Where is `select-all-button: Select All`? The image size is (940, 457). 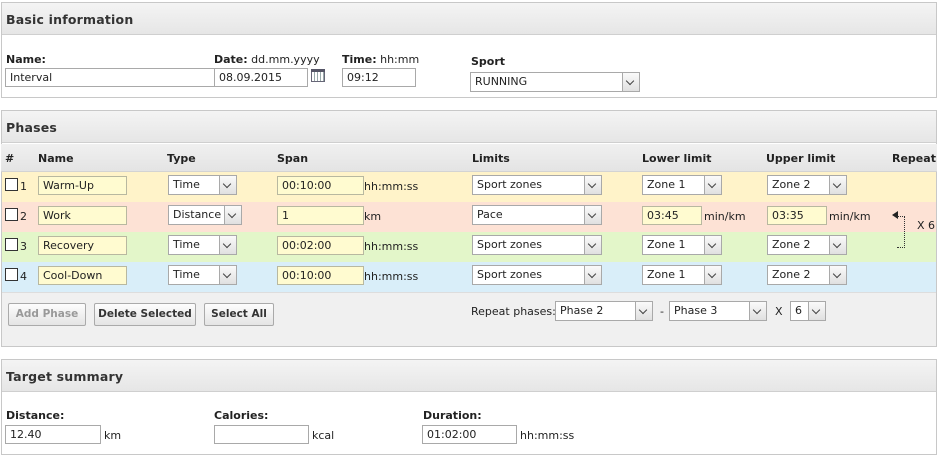
select-all-button: Select All is located at coordinates (239, 314).